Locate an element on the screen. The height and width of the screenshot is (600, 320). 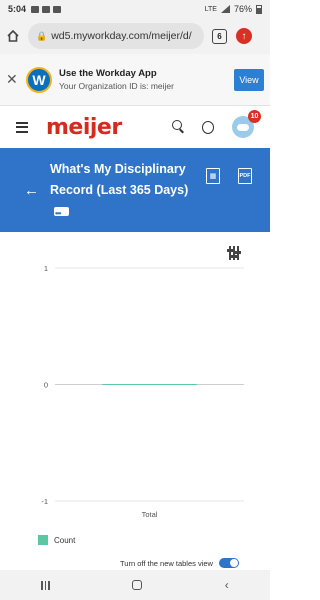
workday-logo: W is located at coordinates (39, 79).